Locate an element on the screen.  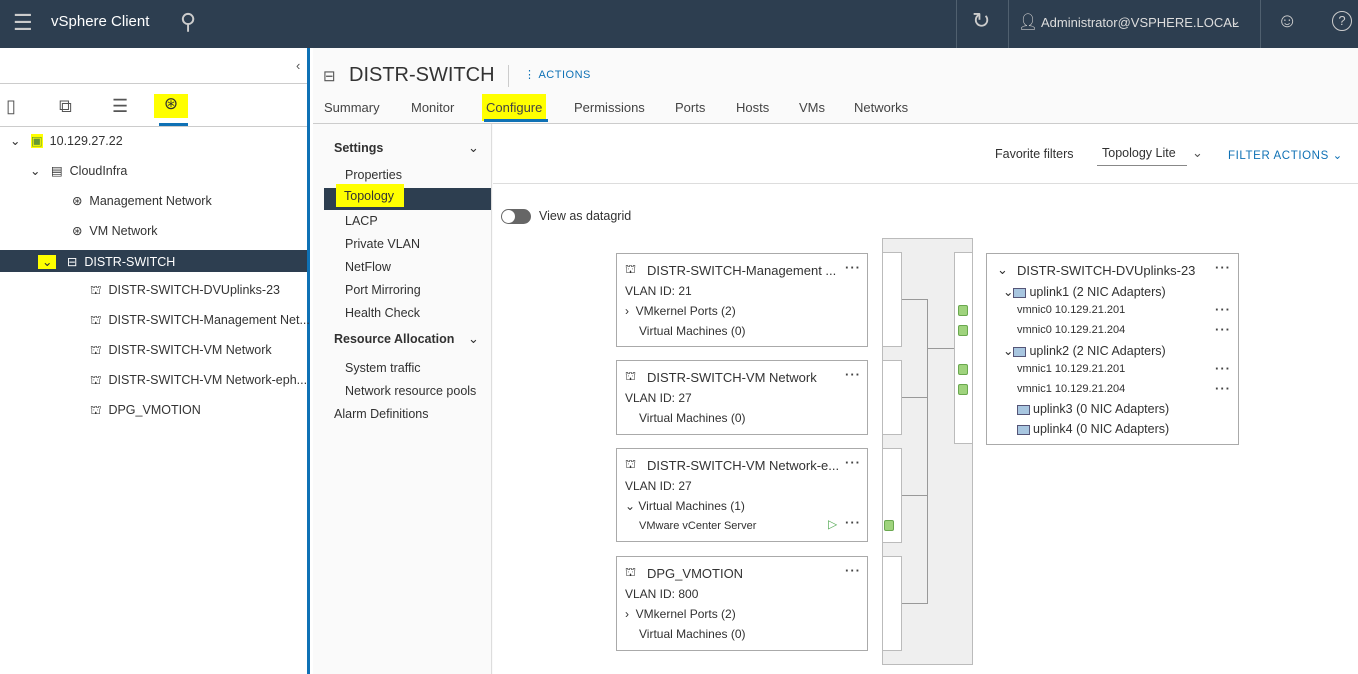
tree-root: ⌄ ▣ 10.129.27.22 is located at coordinates (66, 140).